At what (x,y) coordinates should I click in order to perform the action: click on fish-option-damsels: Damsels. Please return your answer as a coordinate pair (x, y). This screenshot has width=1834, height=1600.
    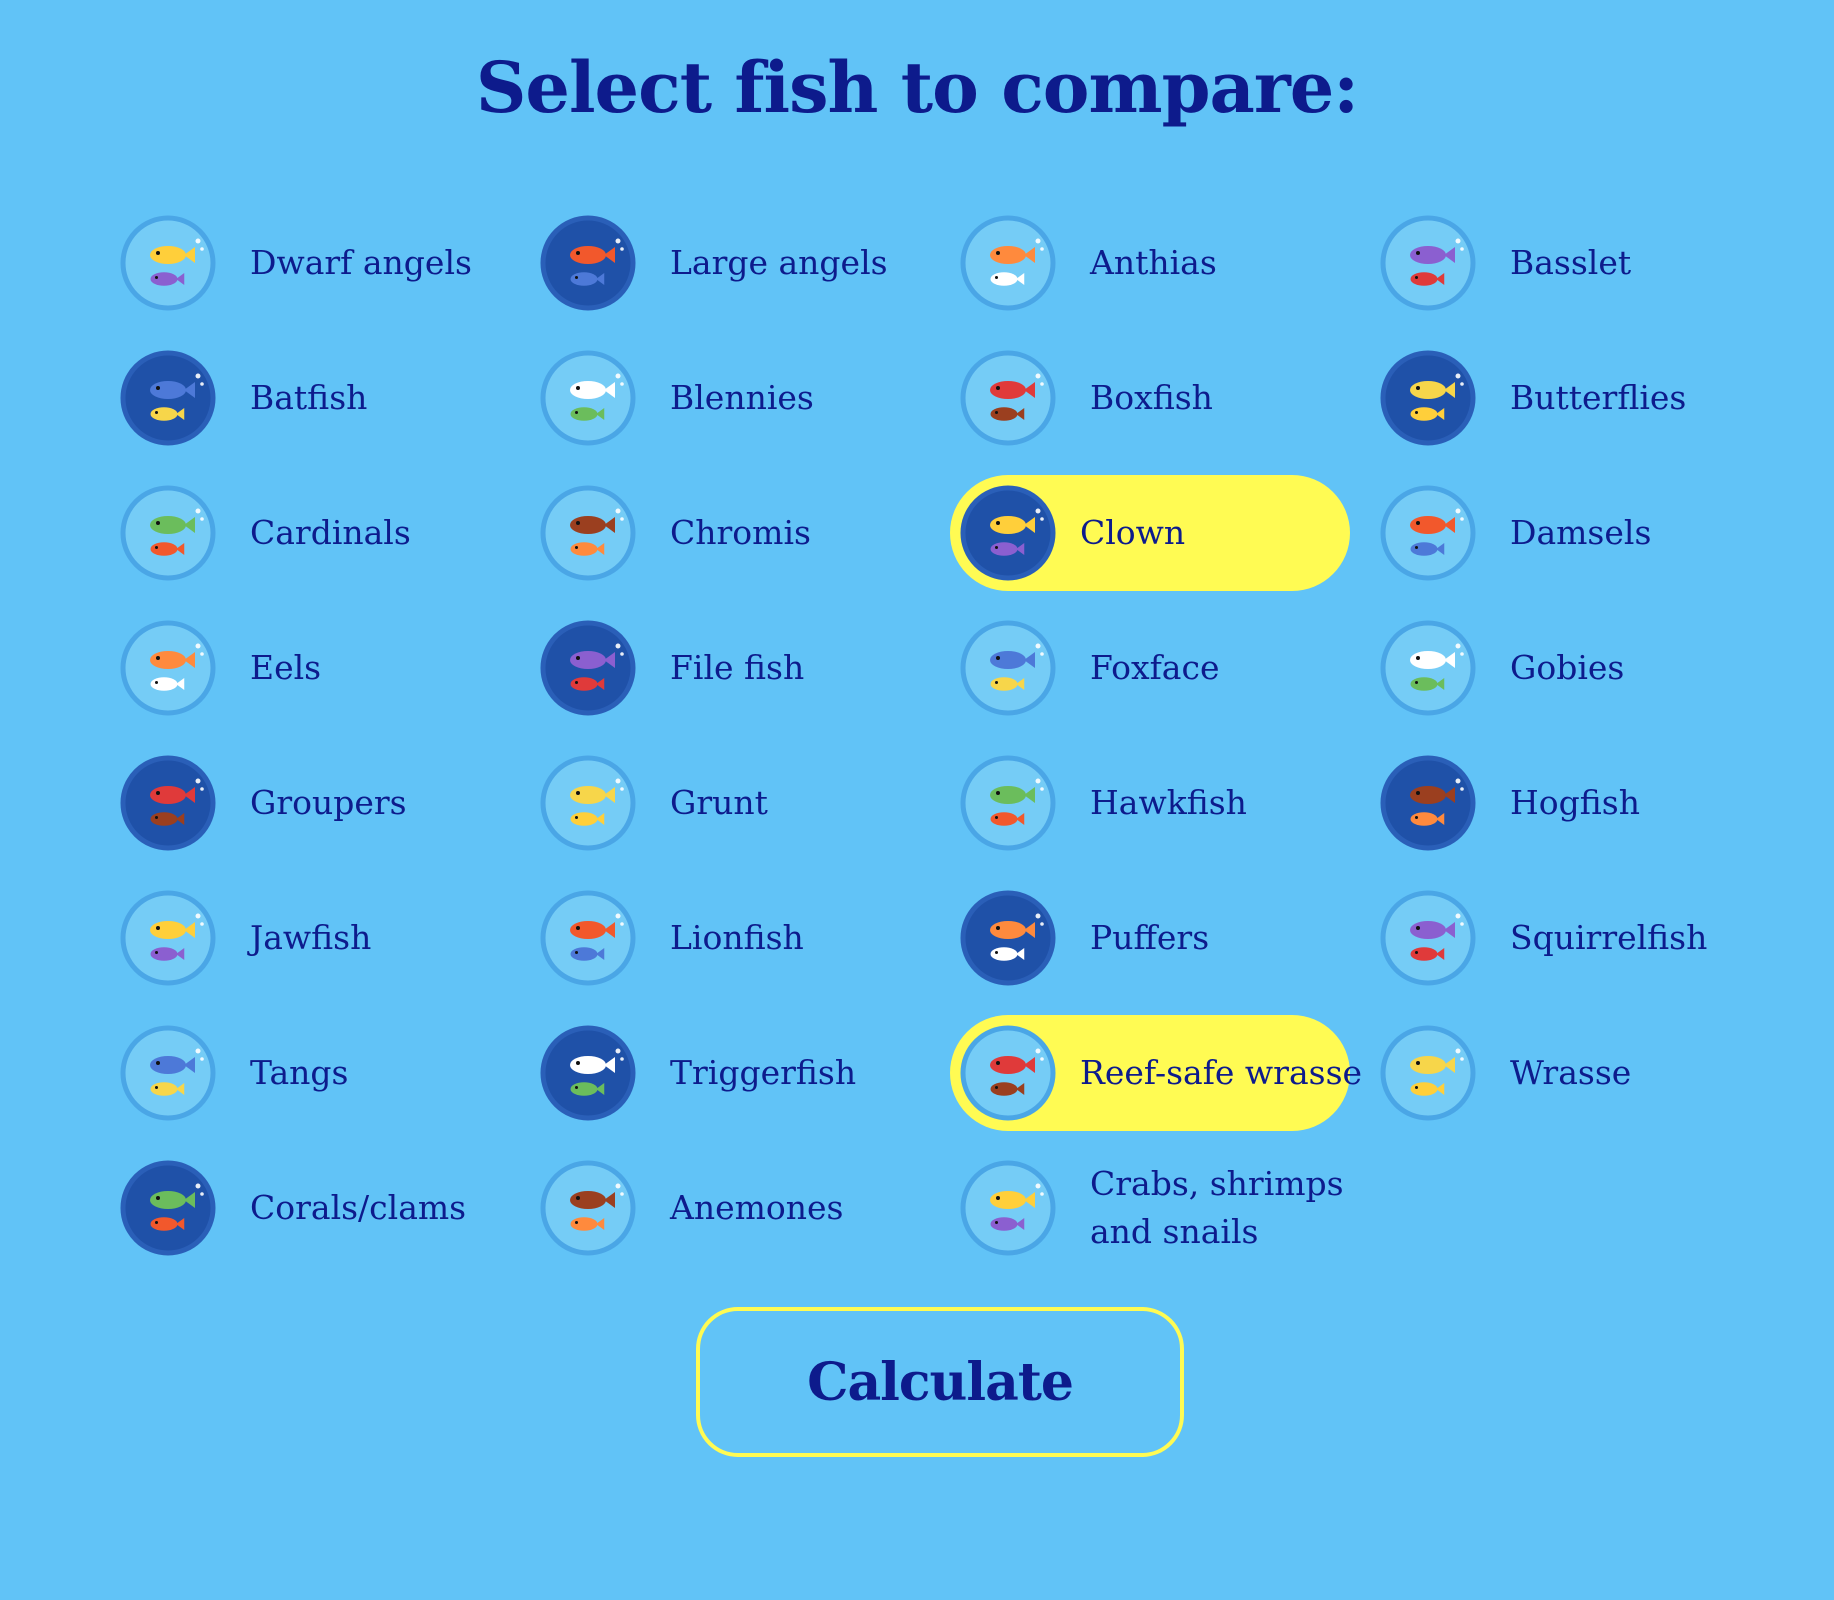
    Looking at the image, I should click on (1580, 533).